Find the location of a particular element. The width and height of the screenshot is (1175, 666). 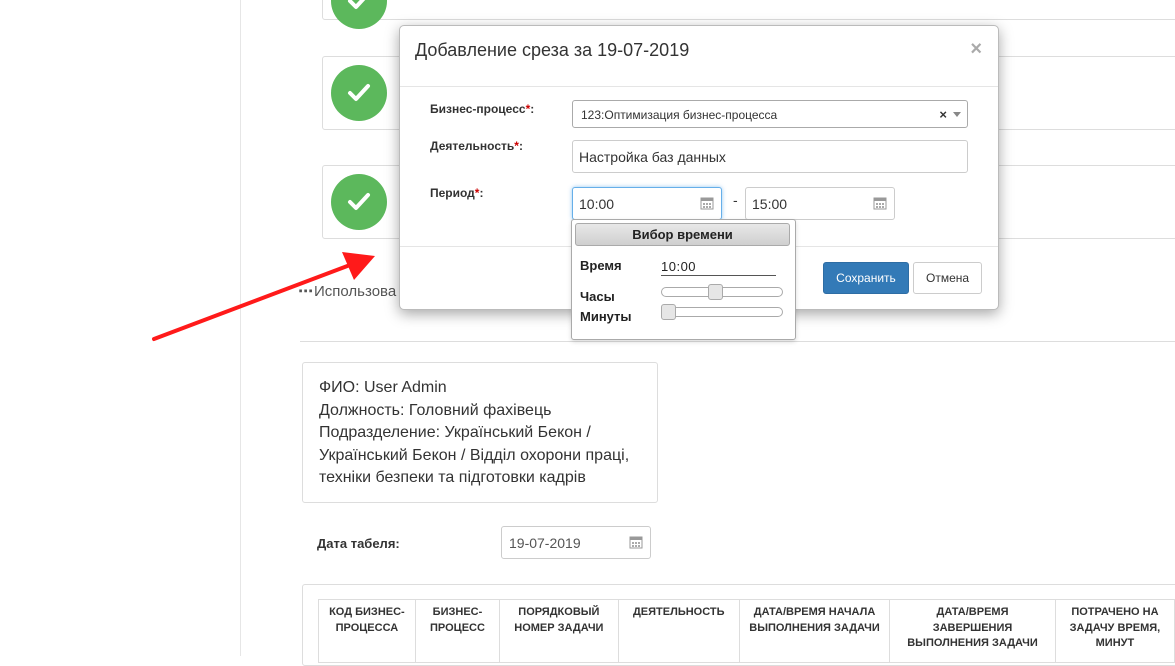

divider is located at coordinates (737, 341).